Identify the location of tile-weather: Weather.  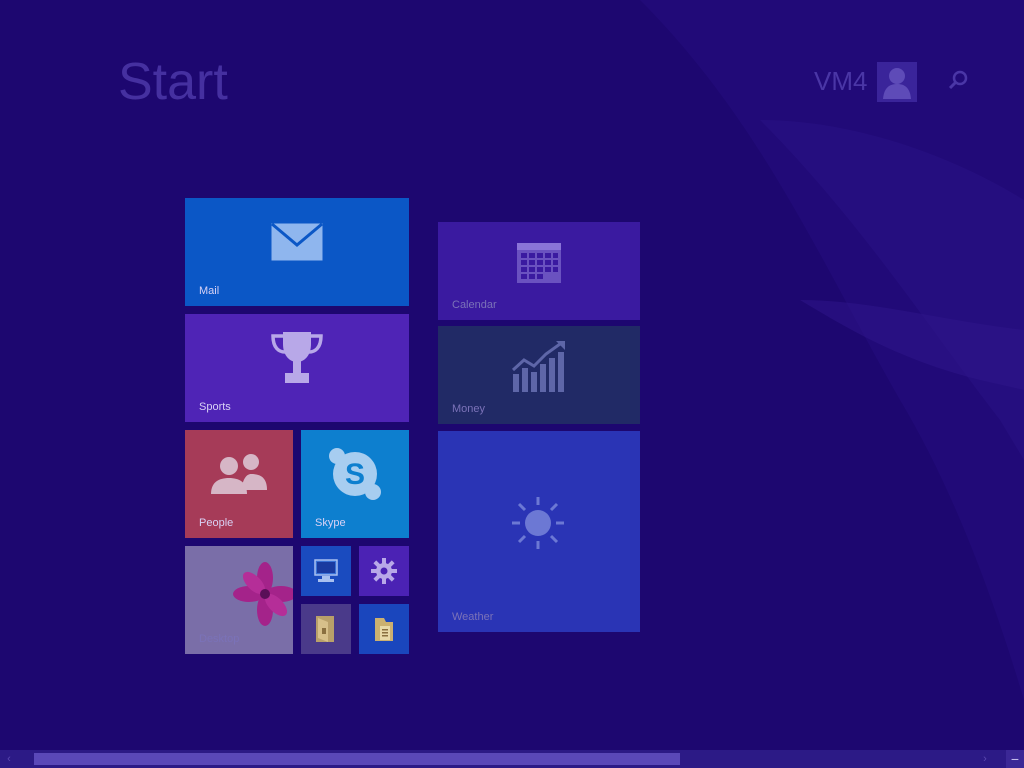
(539, 531).